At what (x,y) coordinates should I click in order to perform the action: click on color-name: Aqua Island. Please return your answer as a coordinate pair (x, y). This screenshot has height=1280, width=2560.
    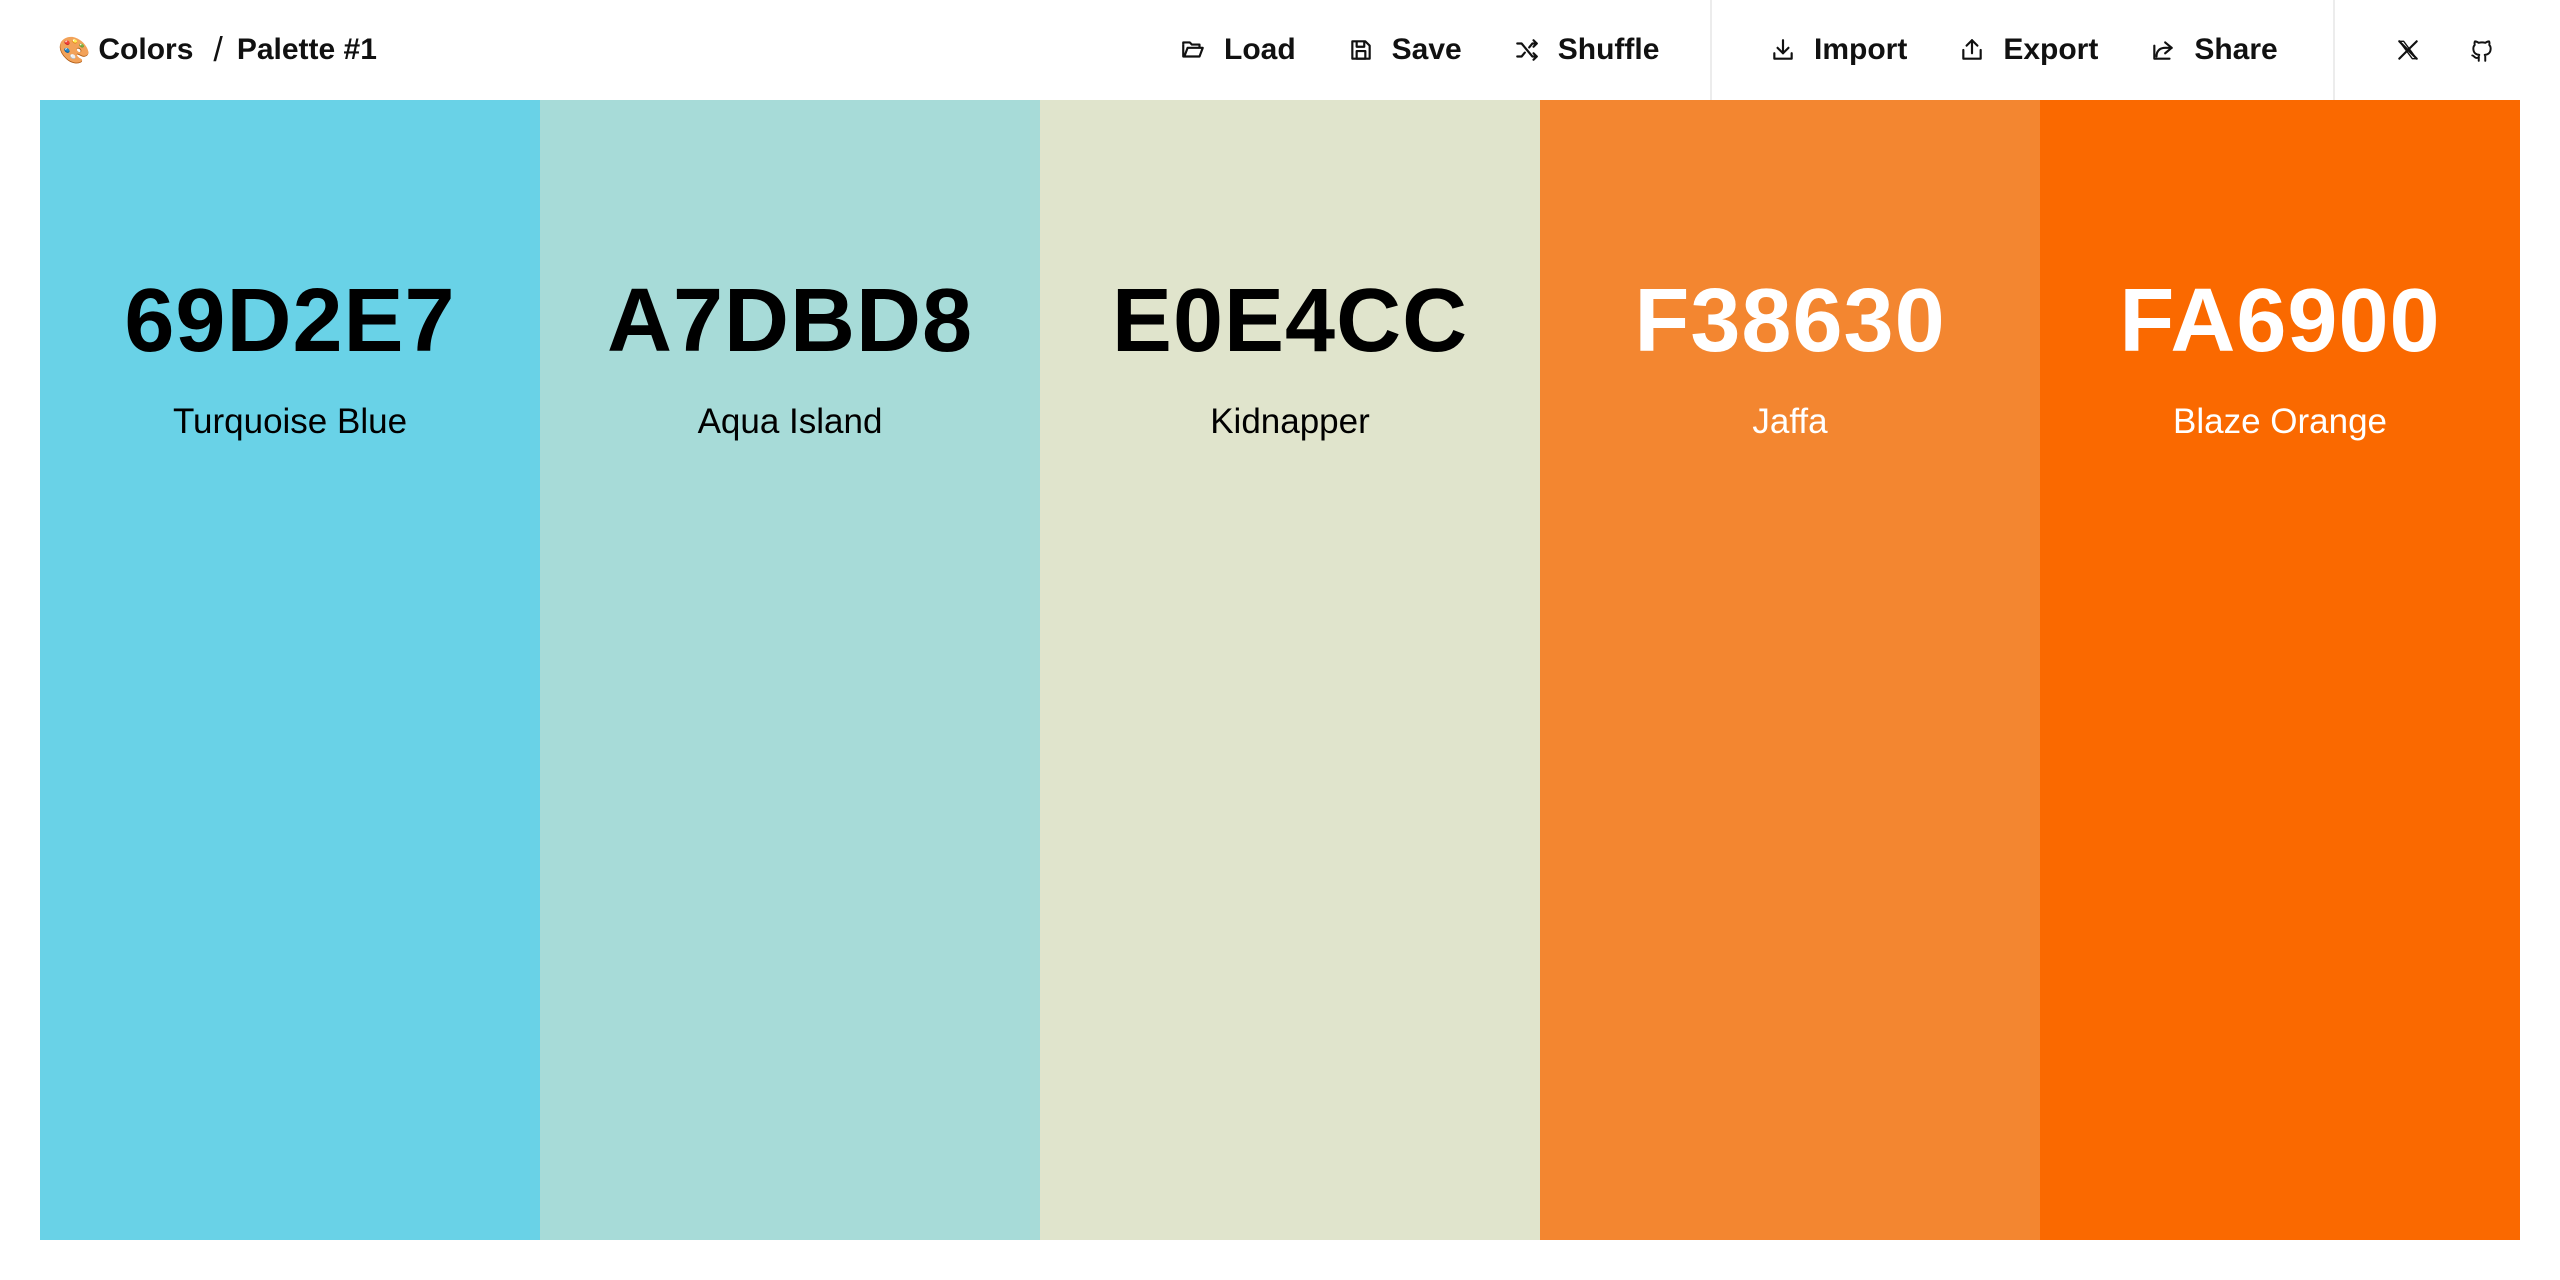
    Looking at the image, I should click on (790, 421).